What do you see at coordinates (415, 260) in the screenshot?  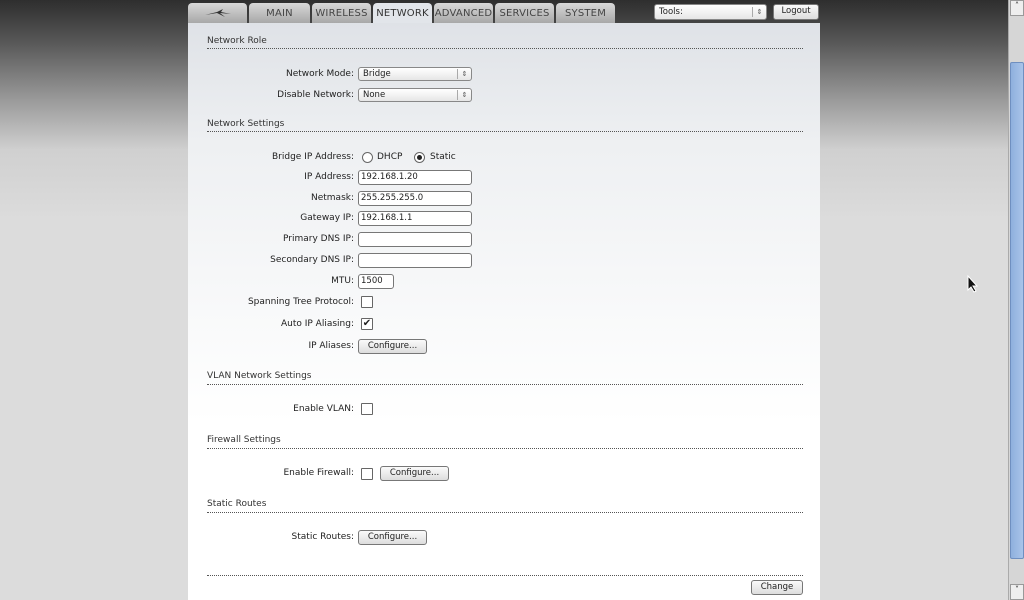 I see `secondary-dns-input` at bounding box center [415, 260].